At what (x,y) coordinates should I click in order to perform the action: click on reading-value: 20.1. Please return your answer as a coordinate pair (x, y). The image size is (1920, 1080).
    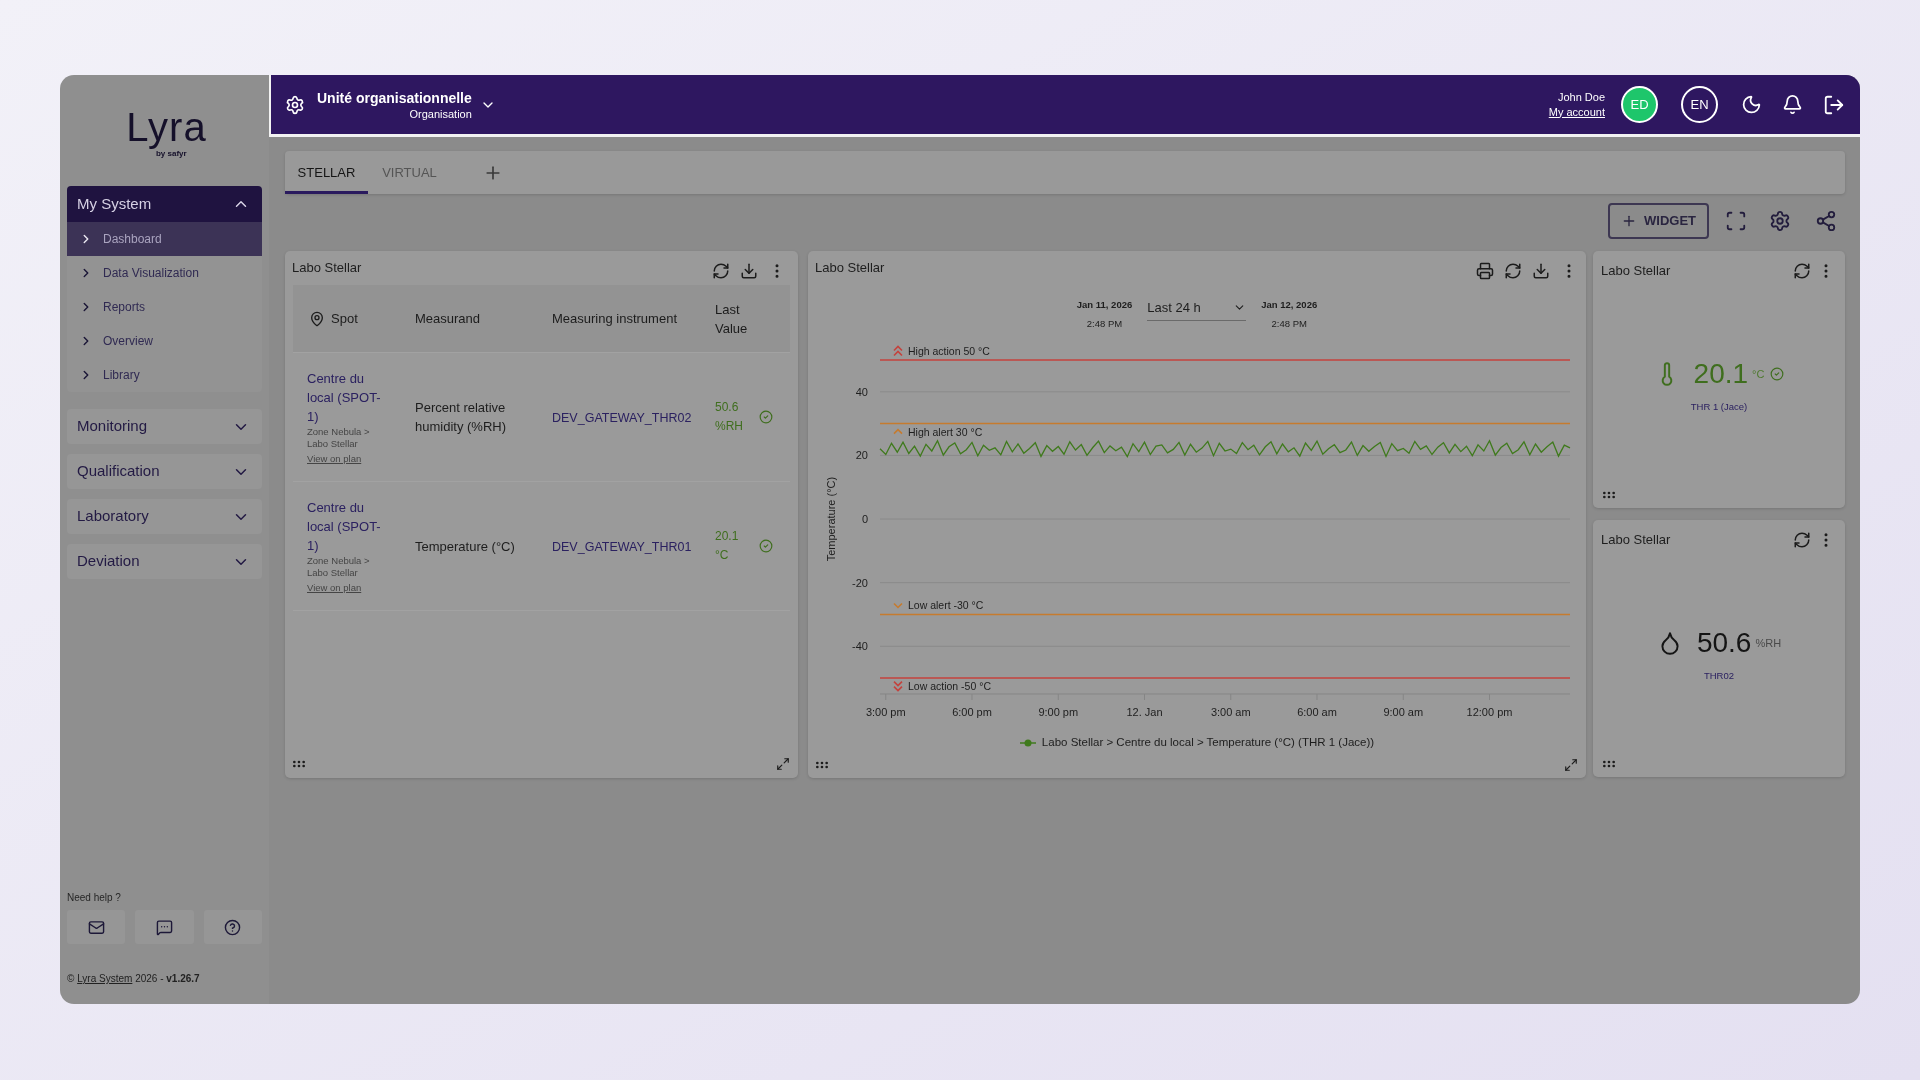
    Looking at the image, I should click on (1721, 374).